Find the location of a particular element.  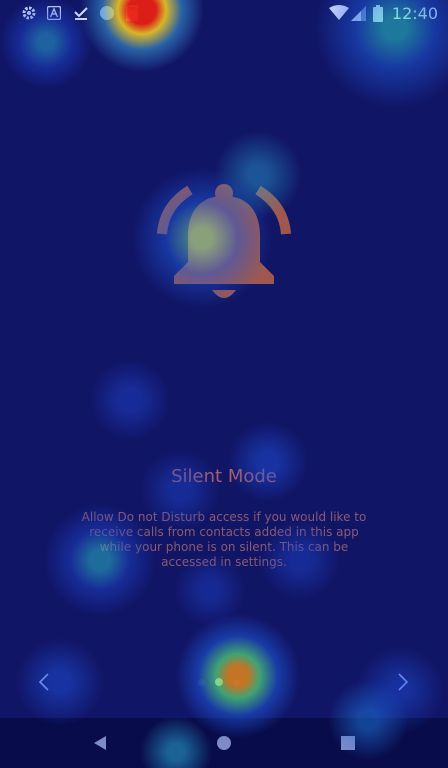

system-nav-bar is located at coordinates (224, 743).